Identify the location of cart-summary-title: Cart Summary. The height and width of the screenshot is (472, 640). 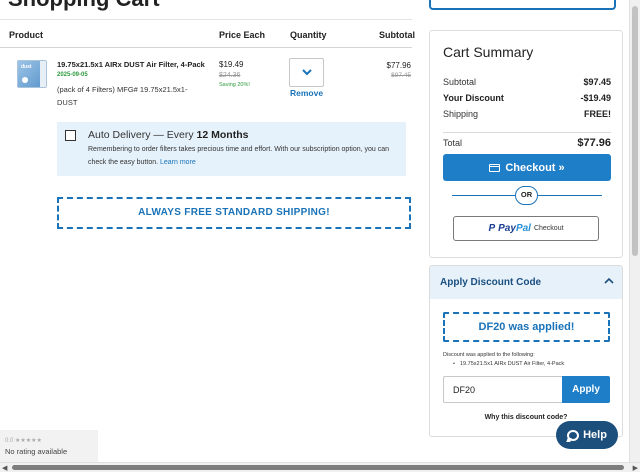
(488, 52).